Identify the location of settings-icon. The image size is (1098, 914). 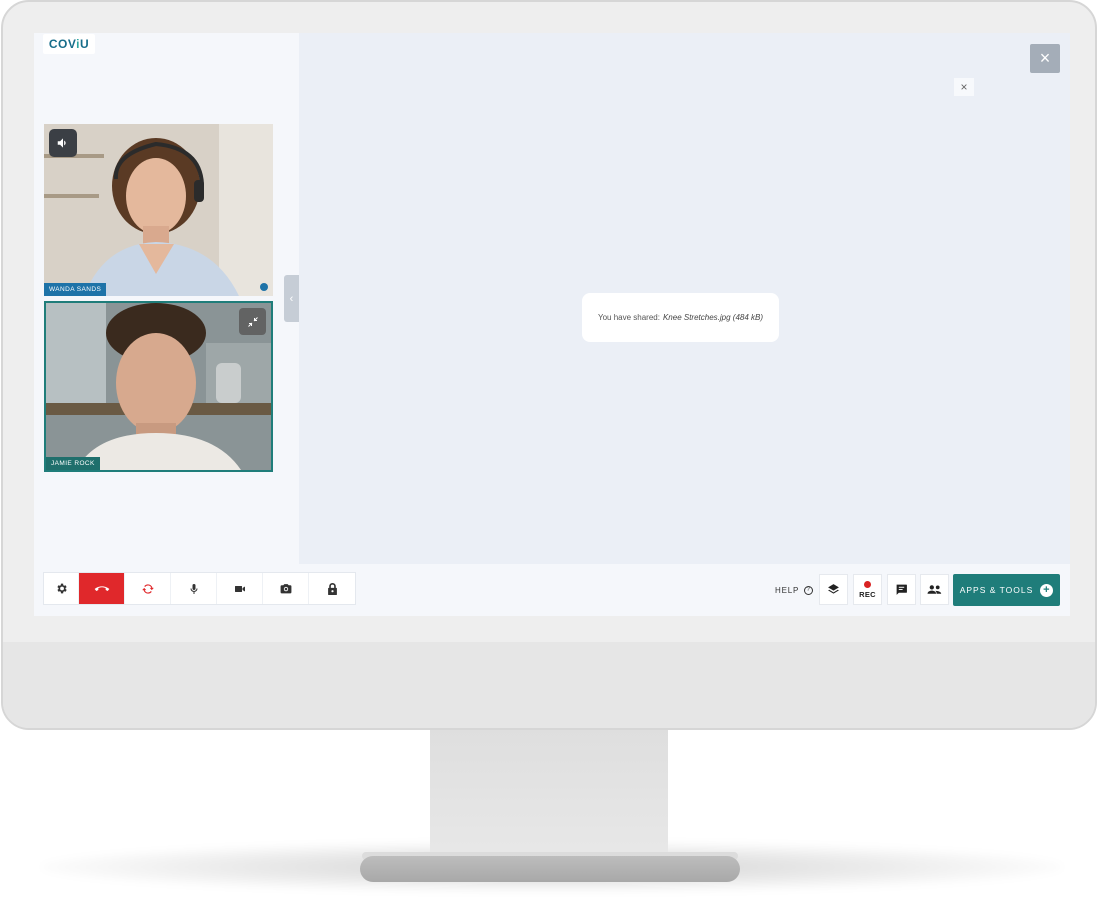
(61, 588).